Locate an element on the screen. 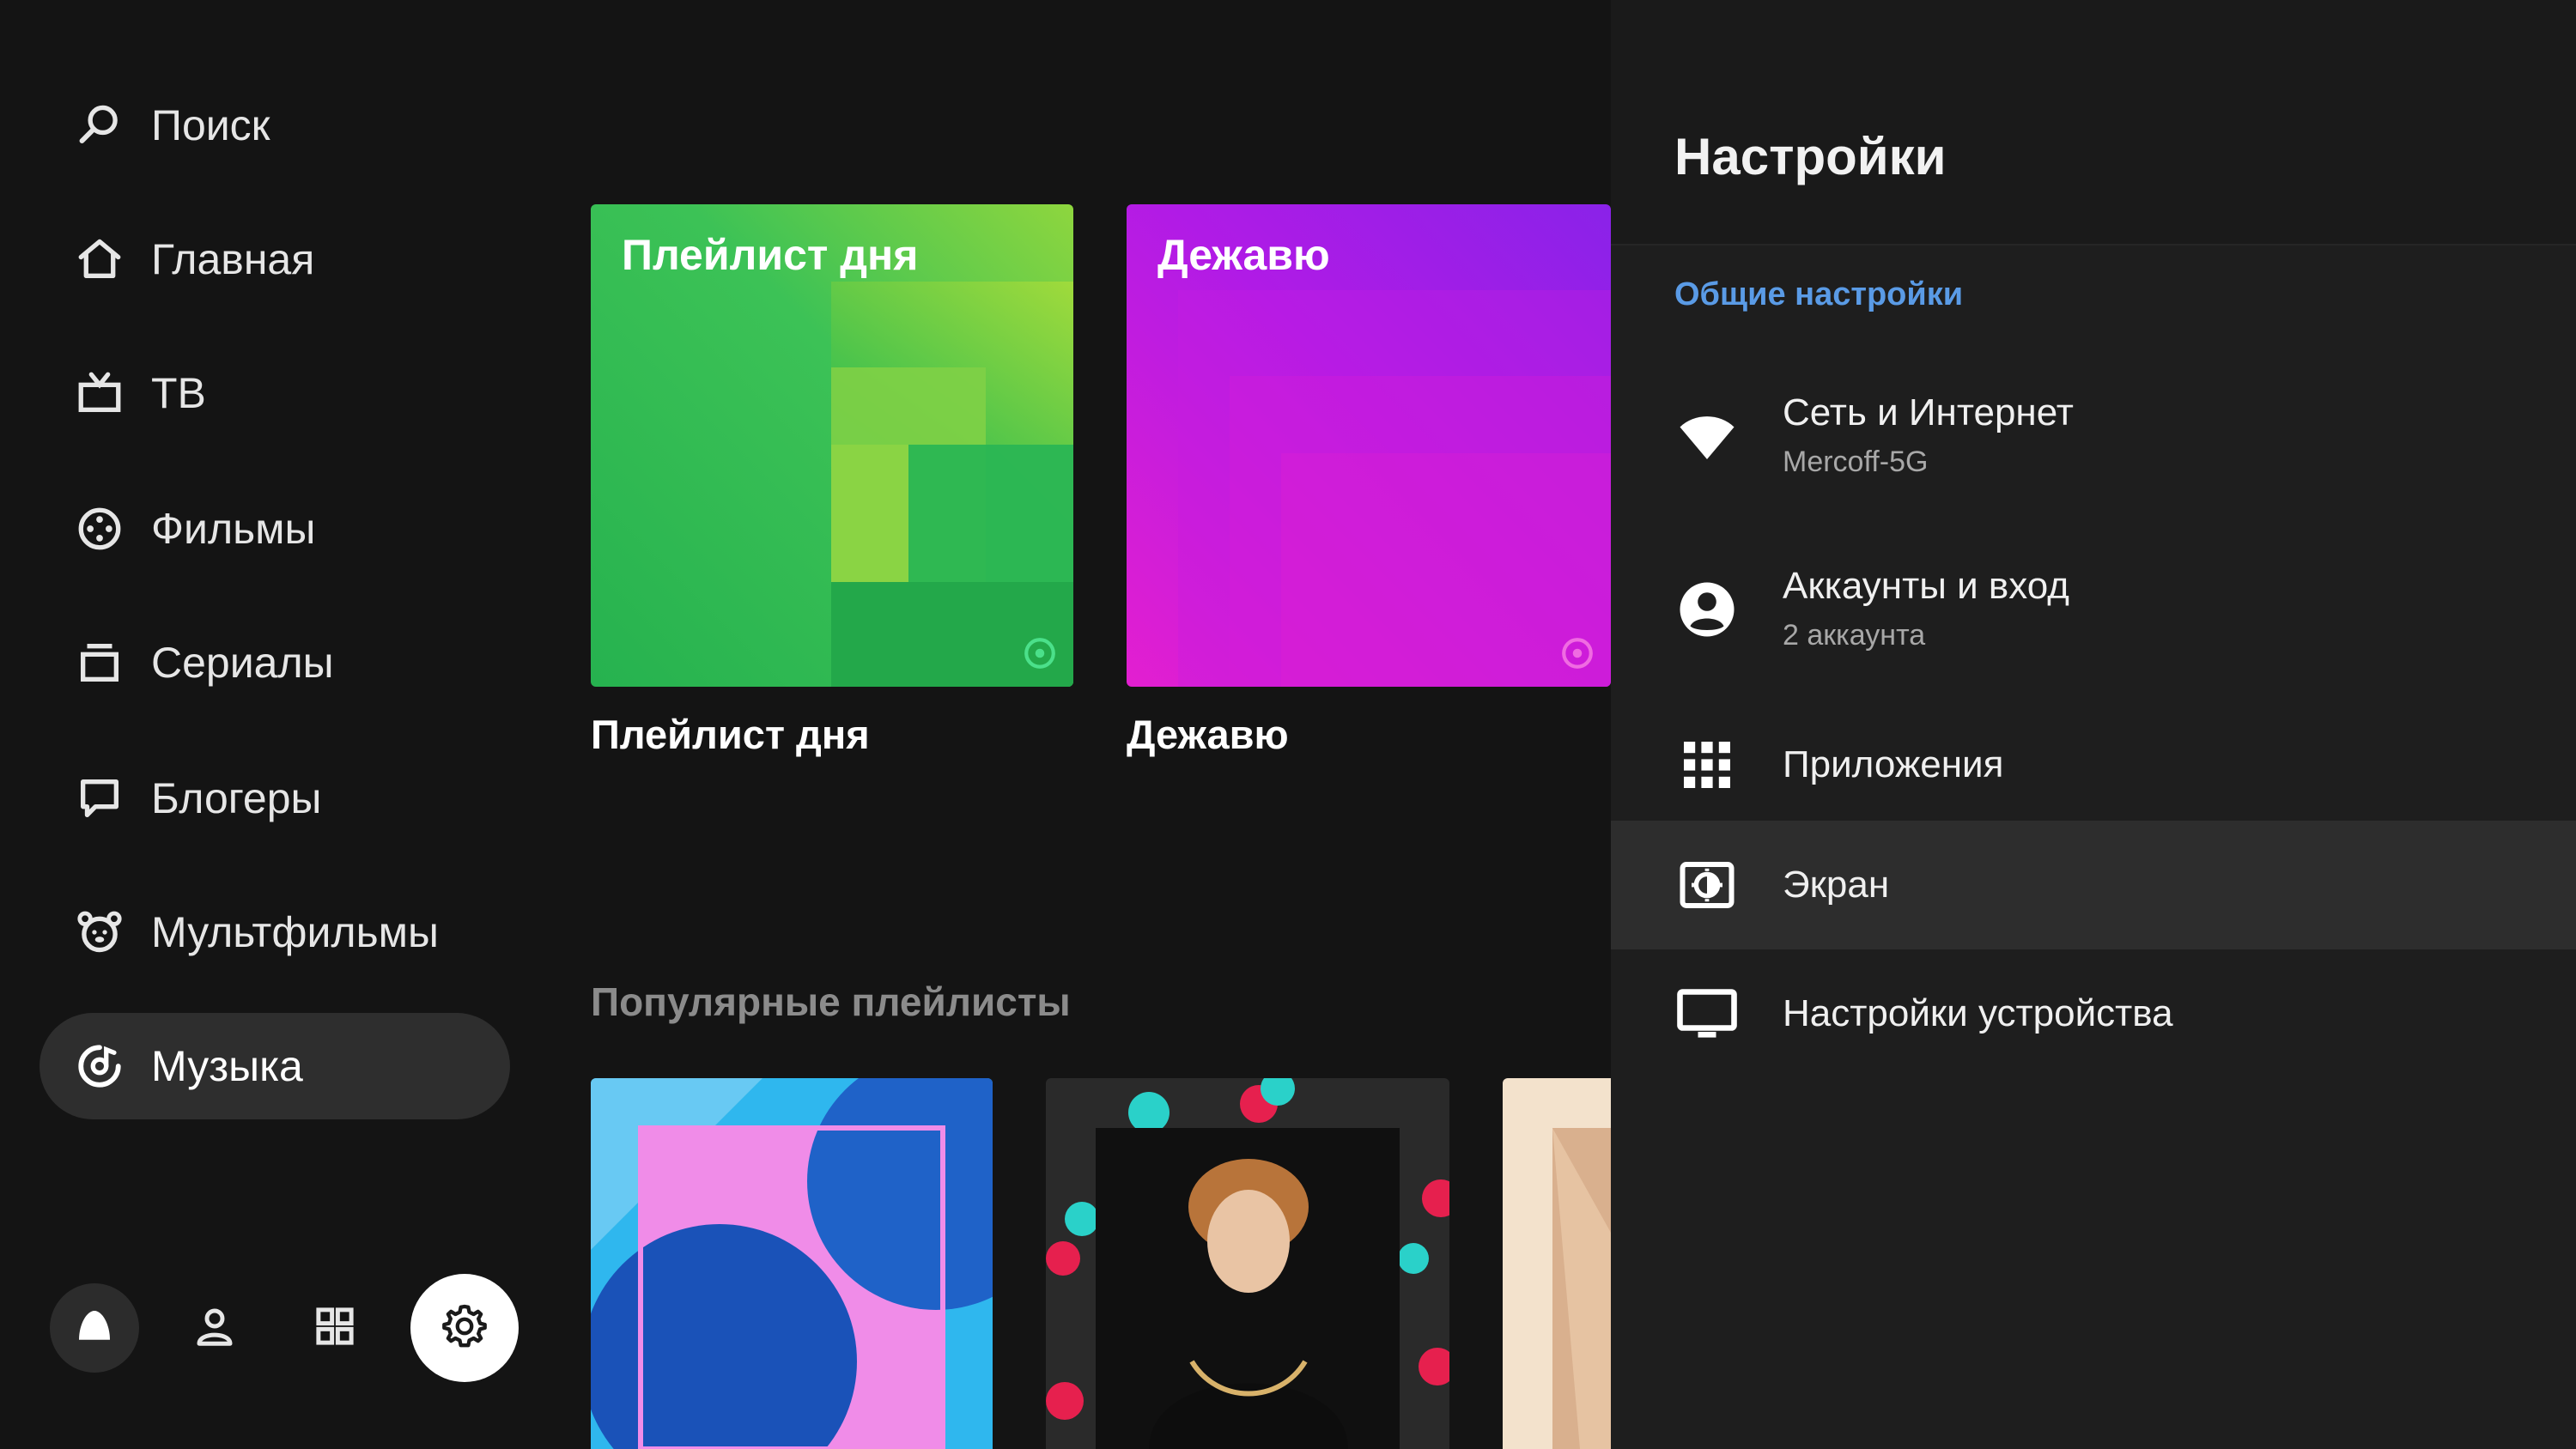 The width and height of the screenshot is (2576, 1449). gear-icon is located at coordinates (464, 1328).